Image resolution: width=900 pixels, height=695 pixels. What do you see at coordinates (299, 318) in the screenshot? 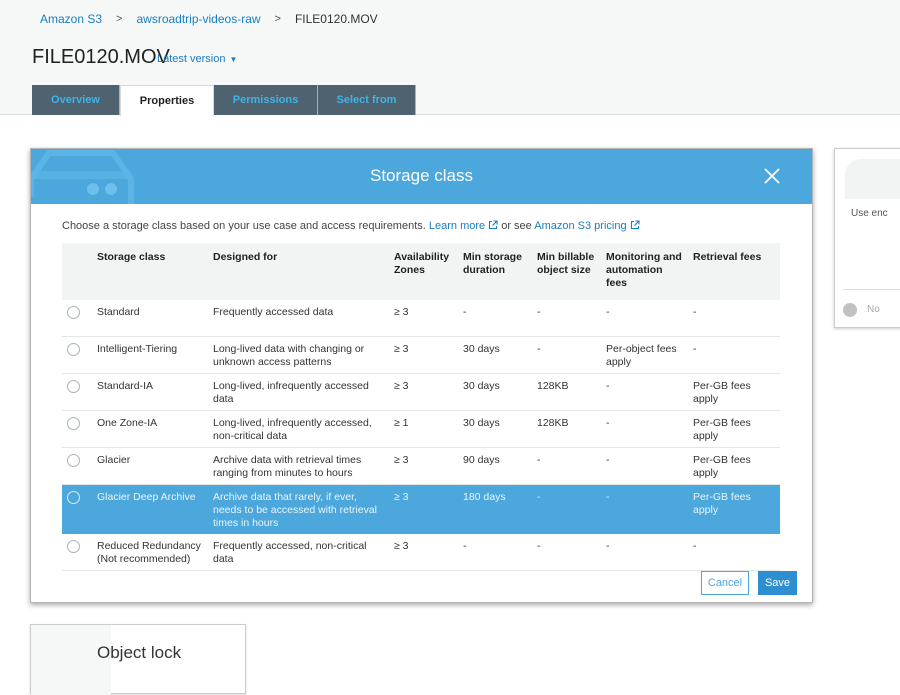
I see `designed-for-cell: Frequently accessed data` at bounding box center [299, 318].